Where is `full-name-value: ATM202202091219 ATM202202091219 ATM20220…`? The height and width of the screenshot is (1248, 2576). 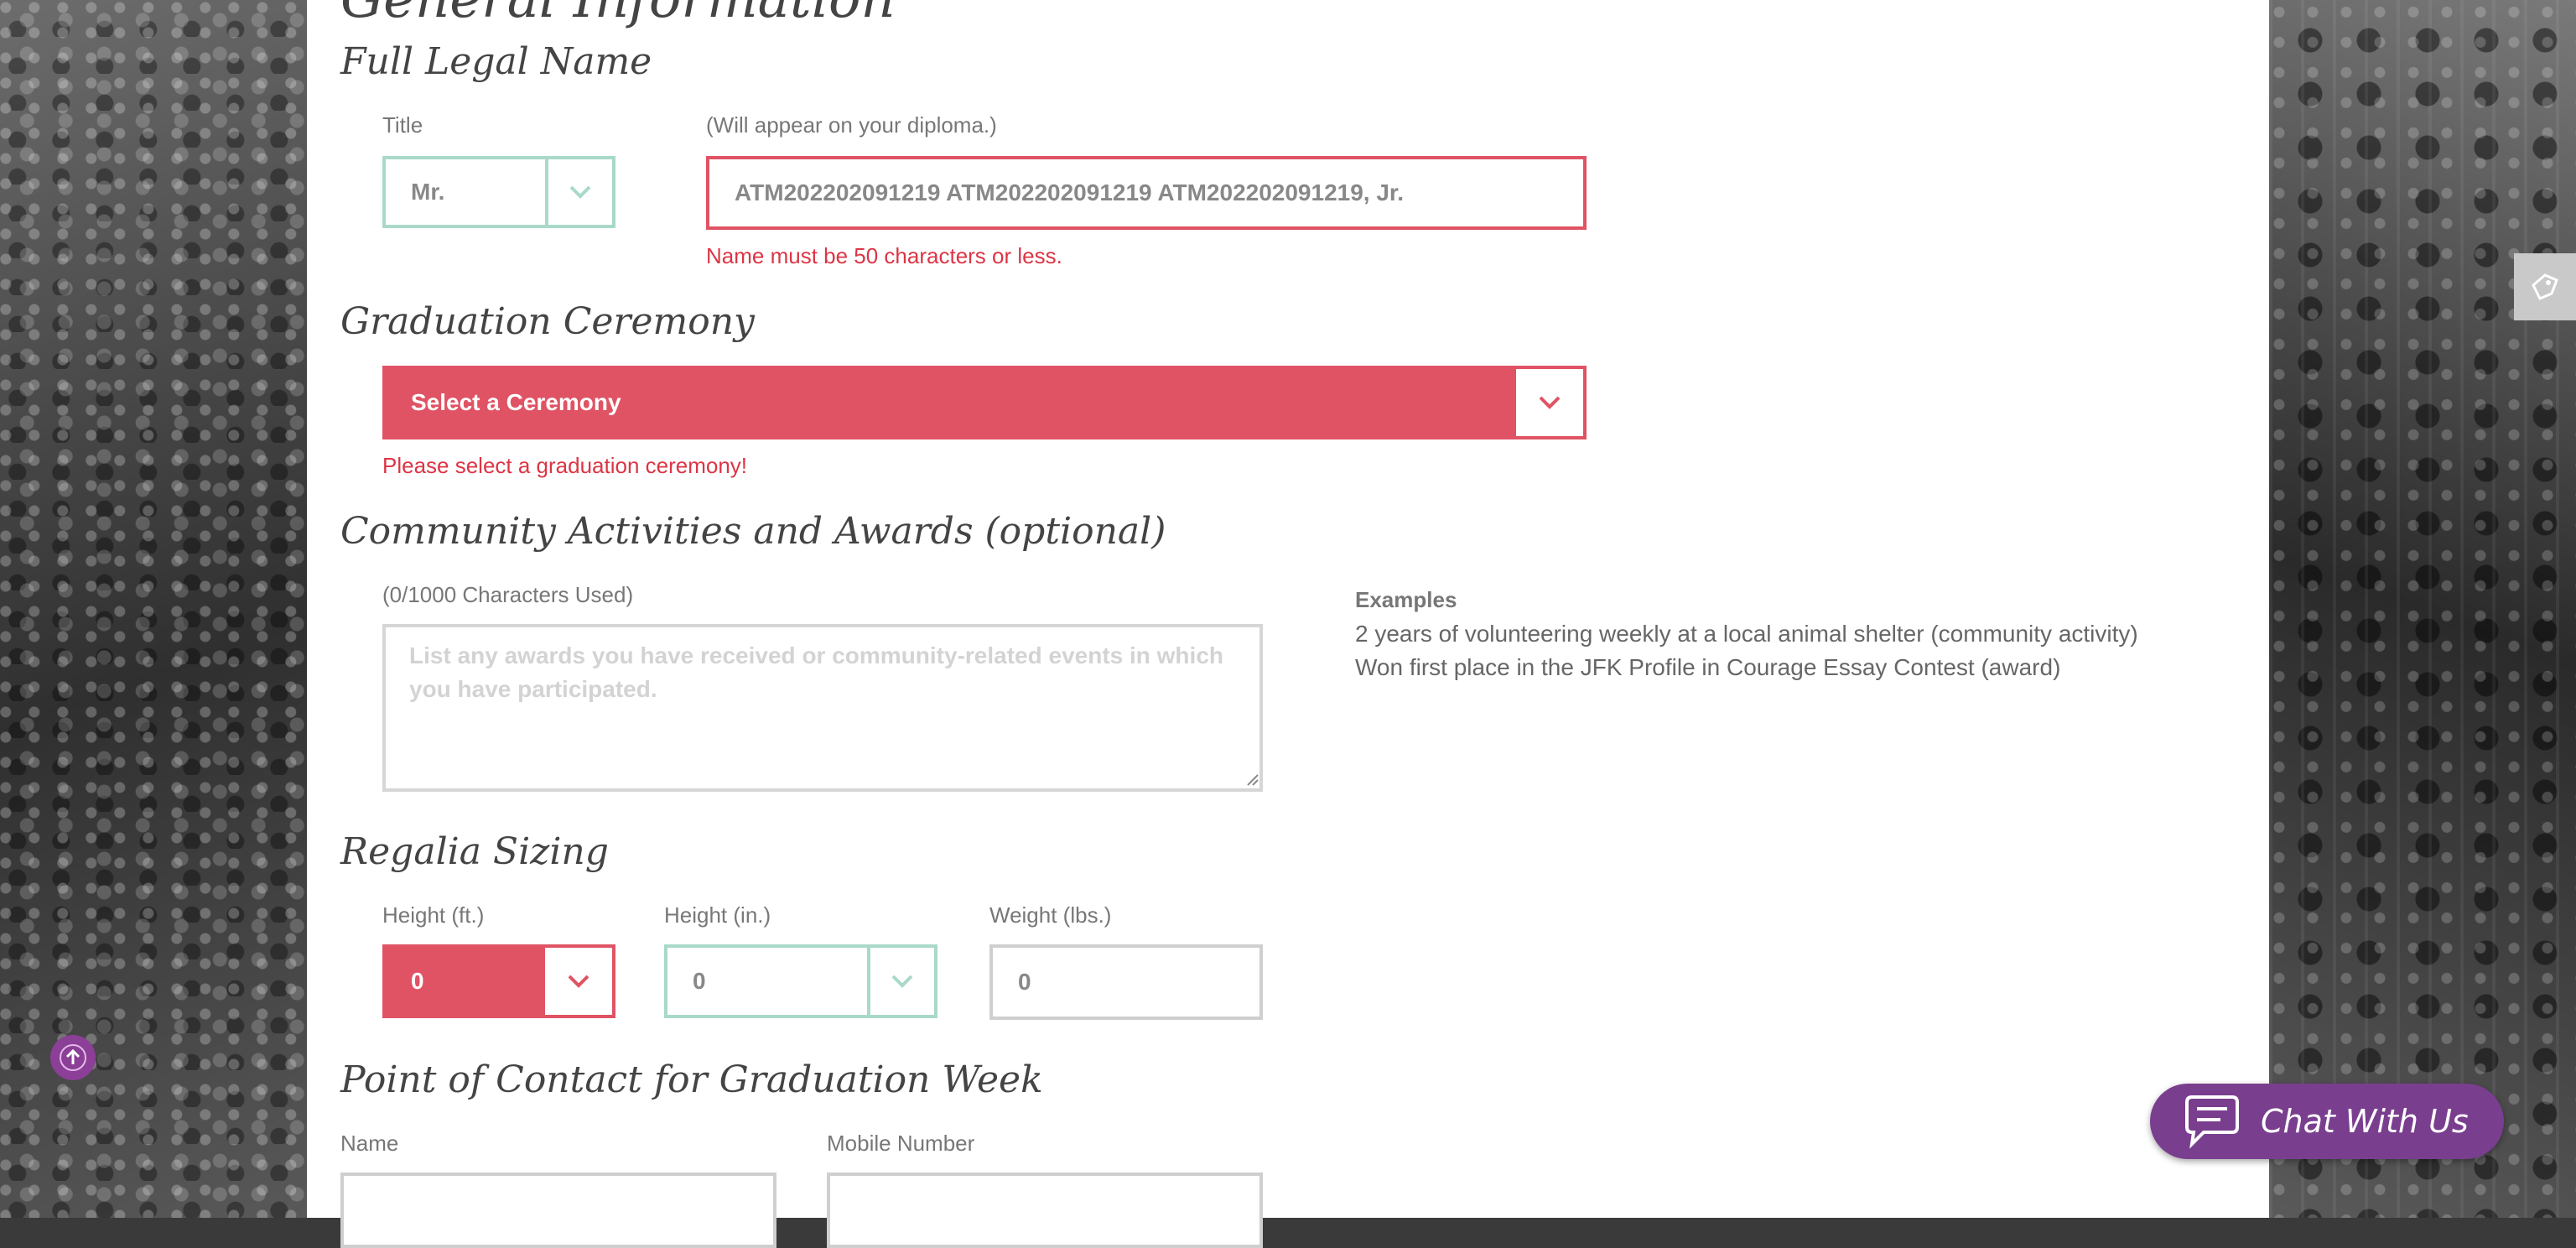 full-name-value: ATM202202091219 ATM202202091219 ATM20220… is located at coordinates (1070, 192).